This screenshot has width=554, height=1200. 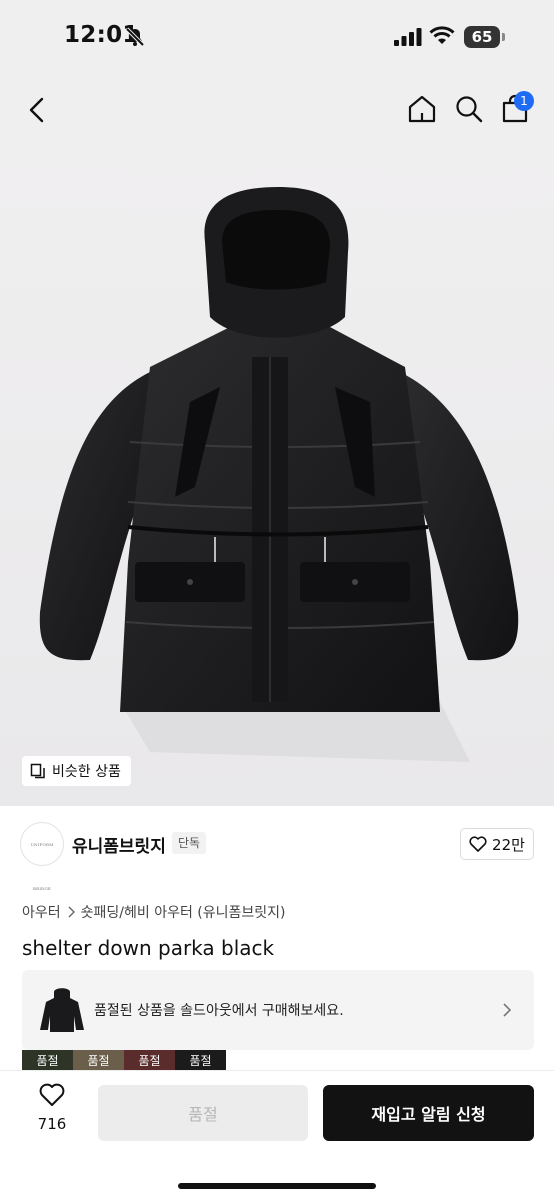 I want to click on product-thumbnail, so click(x=62, y=1010).